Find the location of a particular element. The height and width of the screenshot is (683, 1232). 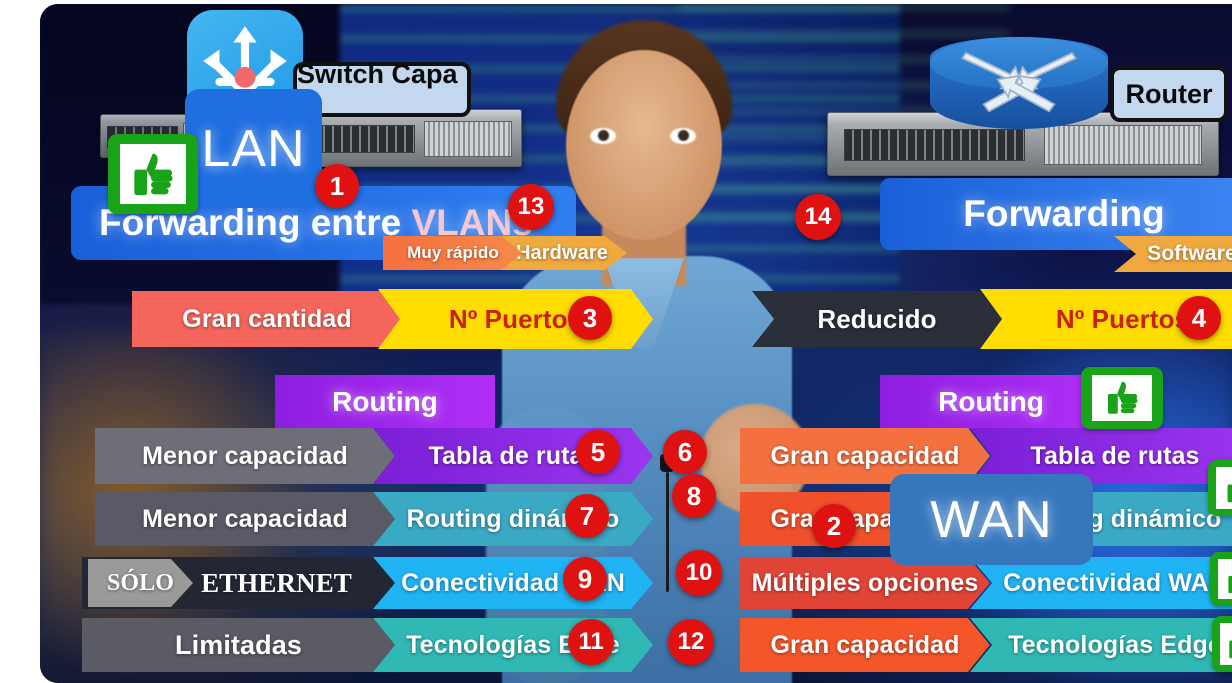

step-badge-11: 11 is located at coordinates (591, 642).